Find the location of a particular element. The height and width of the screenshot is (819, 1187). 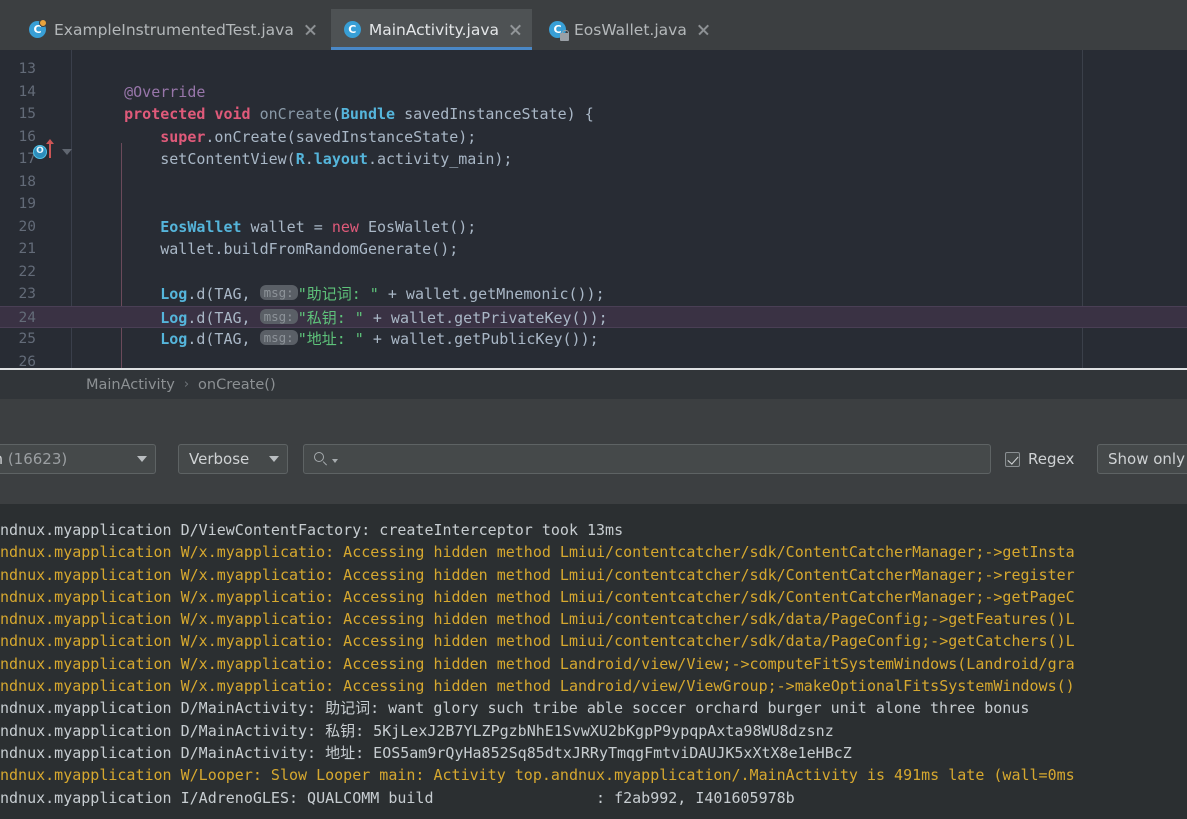

line-number: 25 is located at coordinates (27, 339).